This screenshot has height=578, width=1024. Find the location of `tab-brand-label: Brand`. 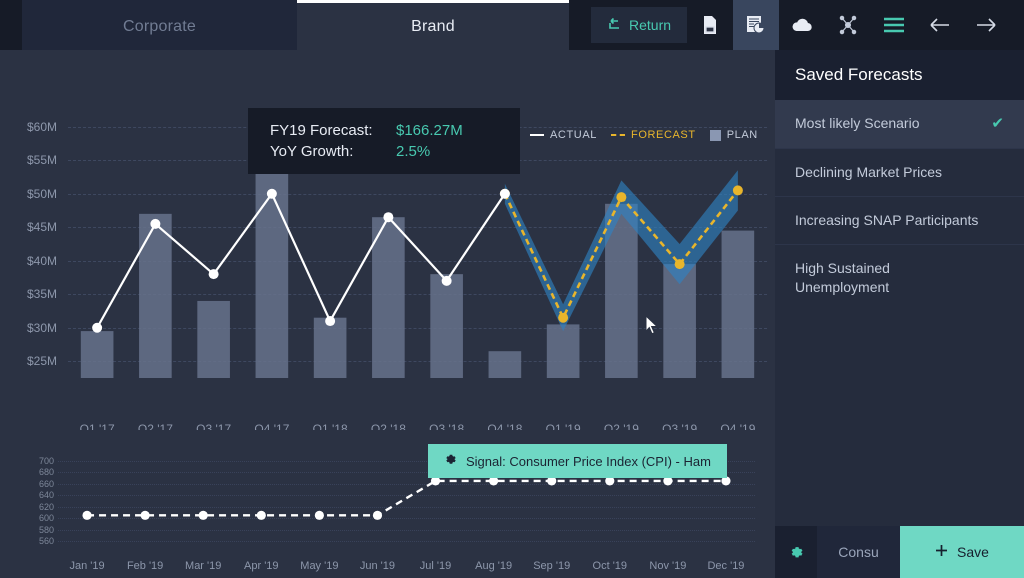

tab-brand-label: Brand is located at coordinates (433, 26).